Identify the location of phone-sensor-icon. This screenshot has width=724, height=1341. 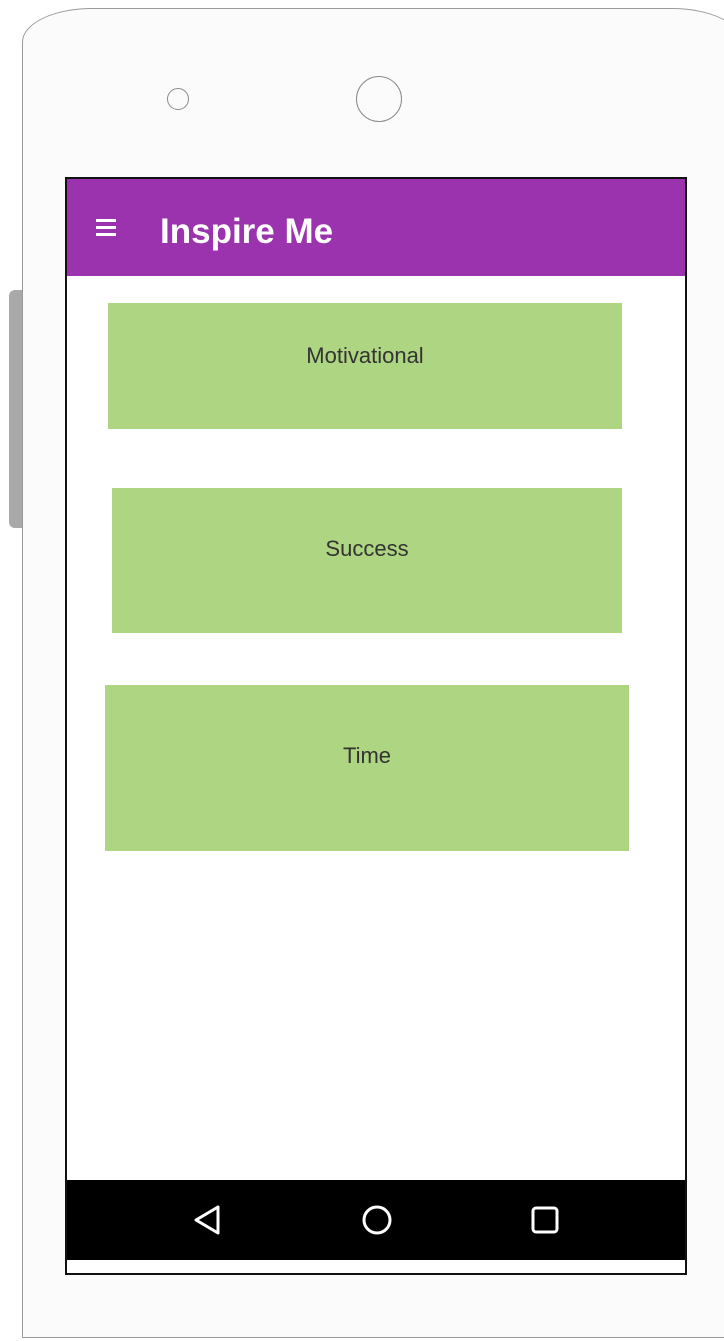
(178, 99).